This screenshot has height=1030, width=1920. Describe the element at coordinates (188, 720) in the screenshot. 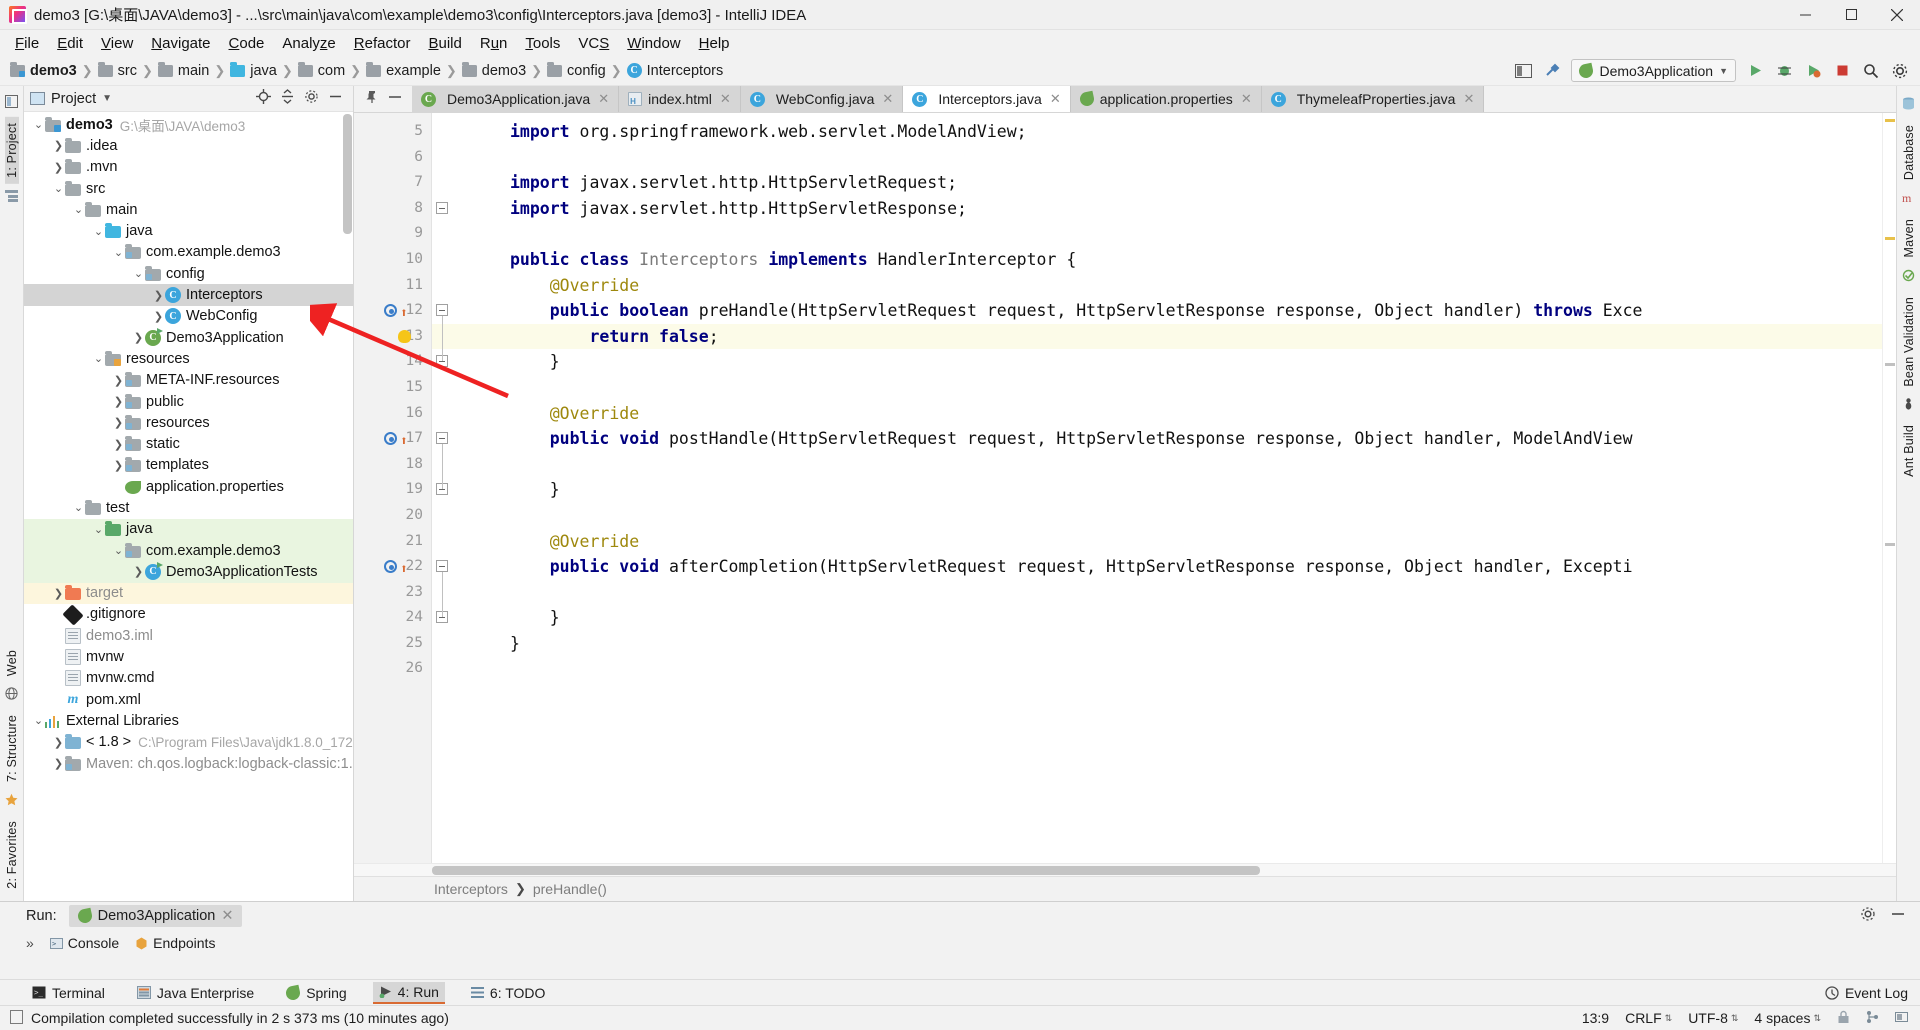

I see `tree-node-external-libraries: ⌄ External Libraries` at that location.